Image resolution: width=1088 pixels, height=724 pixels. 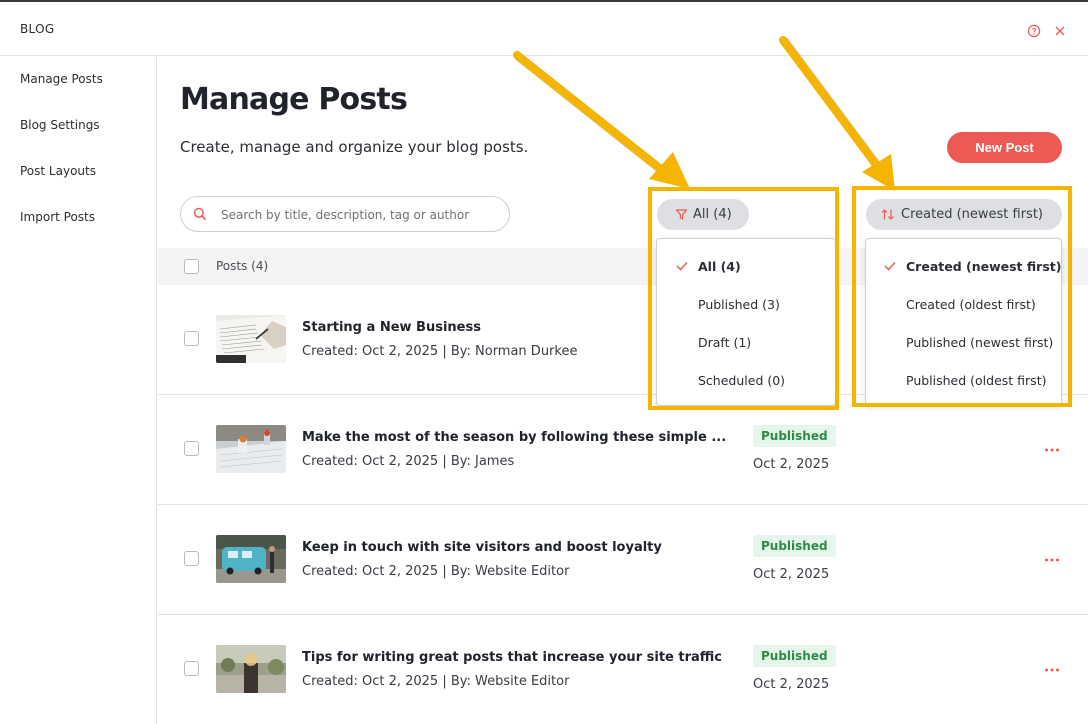 I want to click on arrow-to-filter, so click(x=601, y=120).